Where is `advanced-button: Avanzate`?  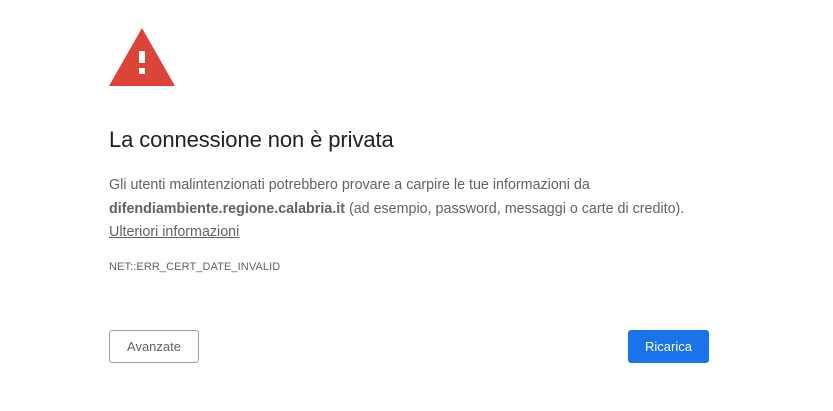 advanced-button: Avanzate is located at coordinates (154, 346).